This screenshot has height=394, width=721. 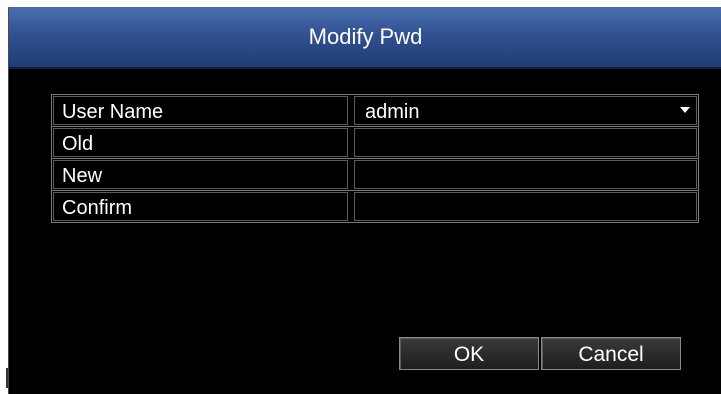 I want to click on window-edge, so click(x=4, y=197).